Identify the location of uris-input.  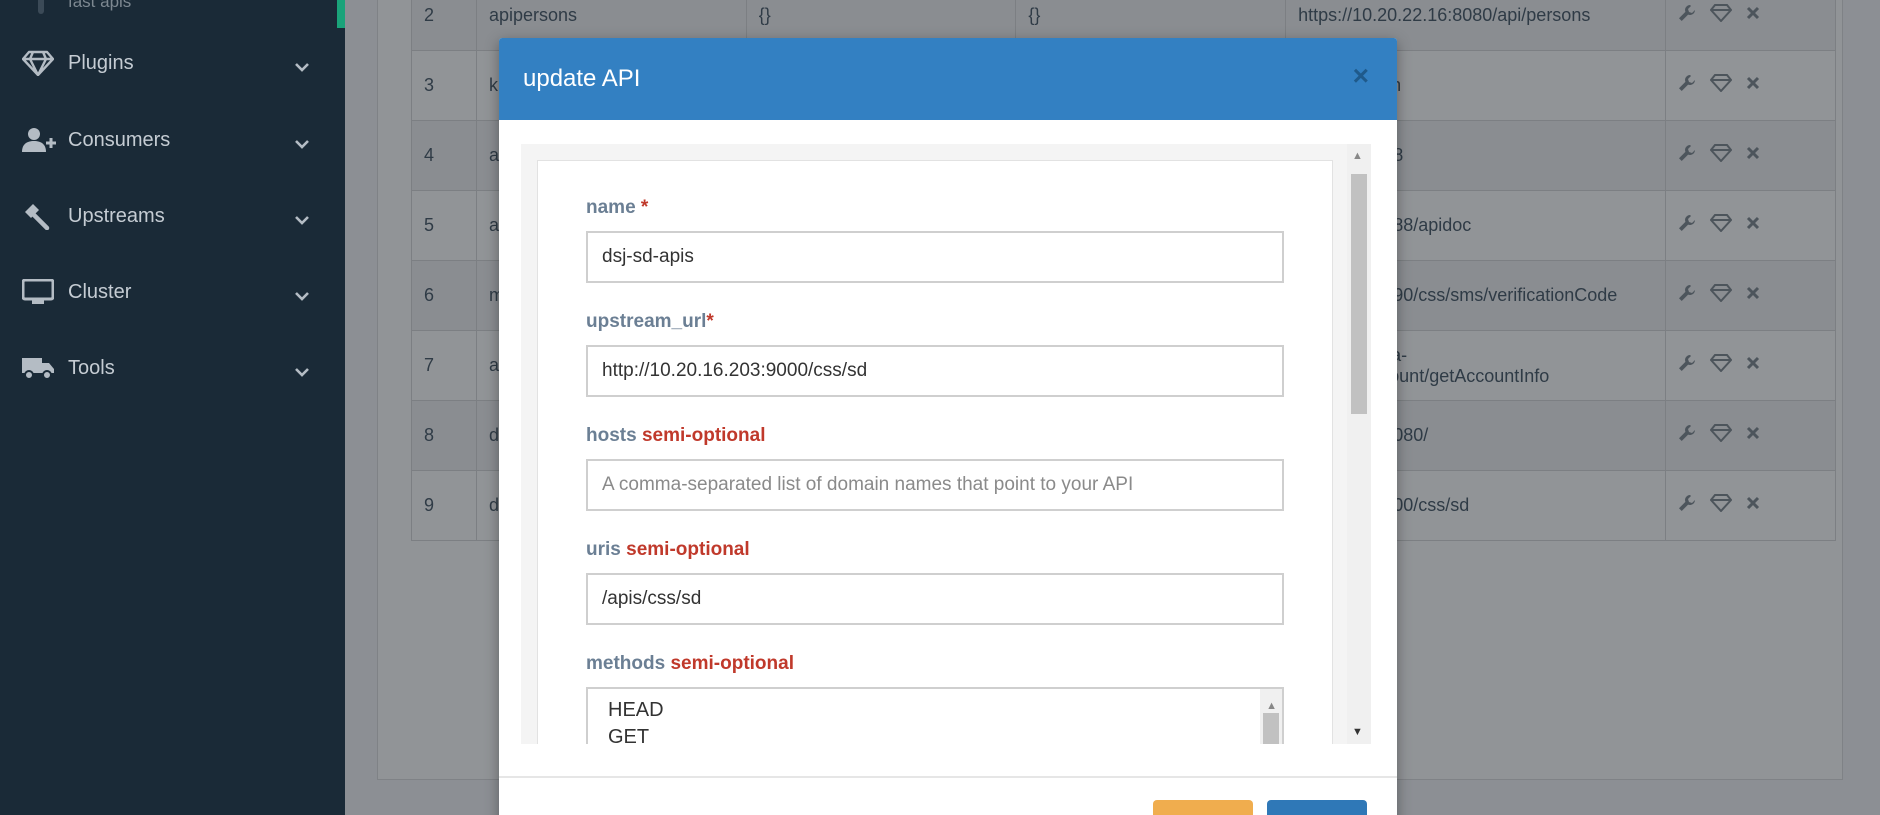
(935, 599).